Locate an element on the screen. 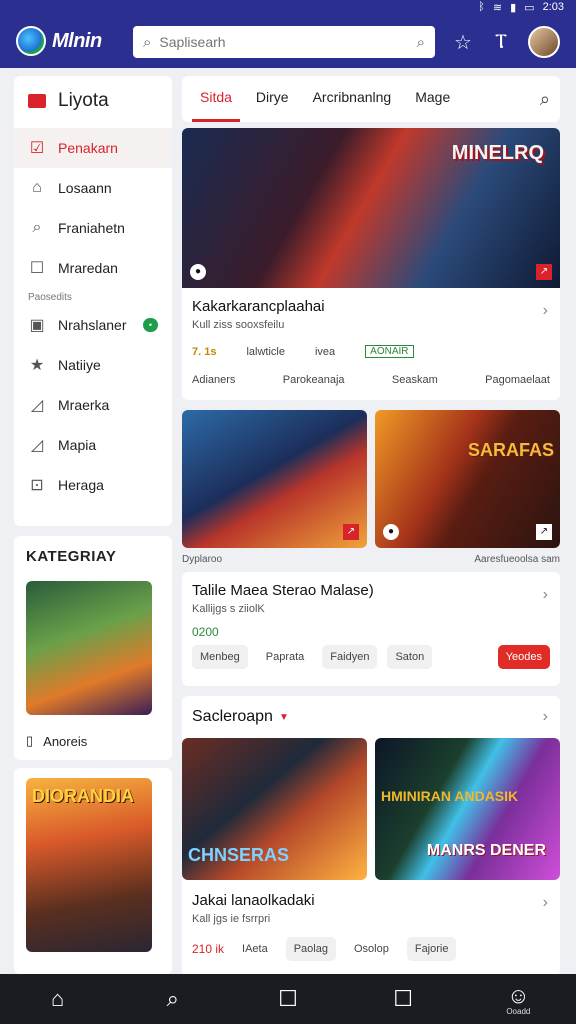  section-item-subtitle: Kall jgs ie fsrrpri is located at coordinates (231, 919).